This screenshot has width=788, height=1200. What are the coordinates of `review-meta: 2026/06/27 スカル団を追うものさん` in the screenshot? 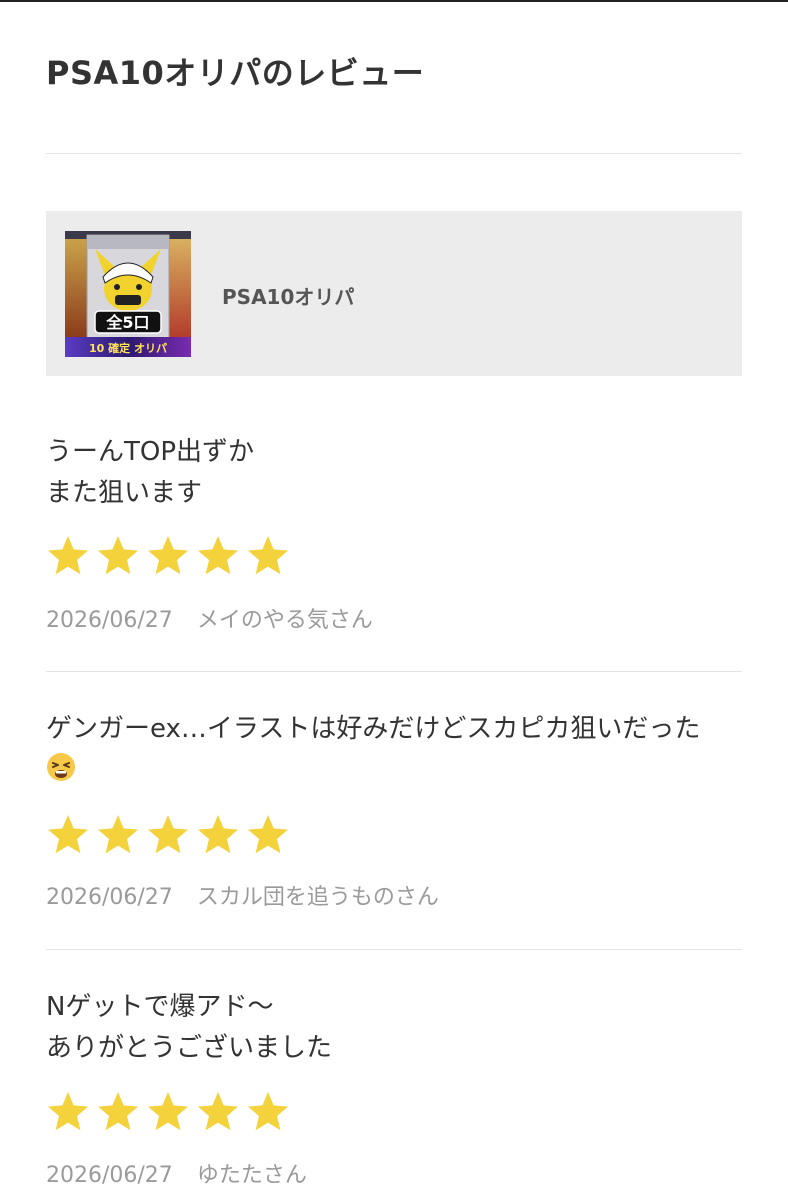 It's located at (242, 895).